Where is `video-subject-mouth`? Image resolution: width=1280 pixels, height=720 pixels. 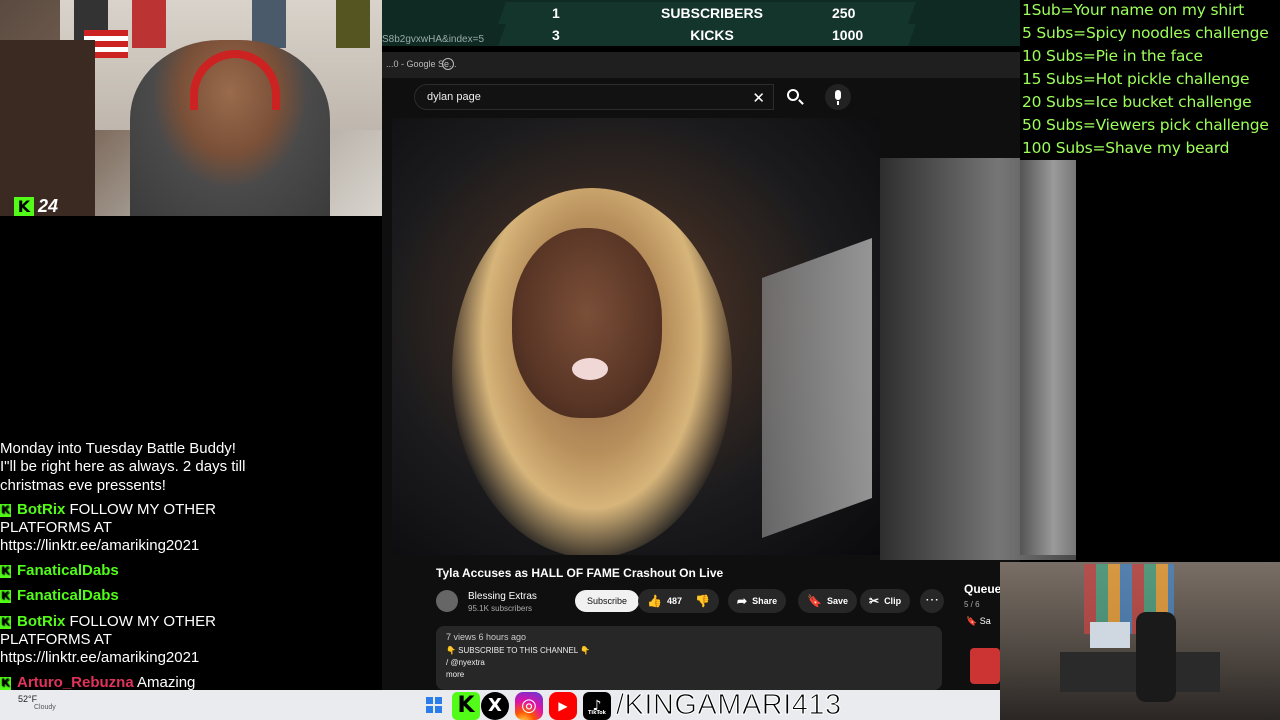
video-subject-mouth is located at coordinates (590, 369).